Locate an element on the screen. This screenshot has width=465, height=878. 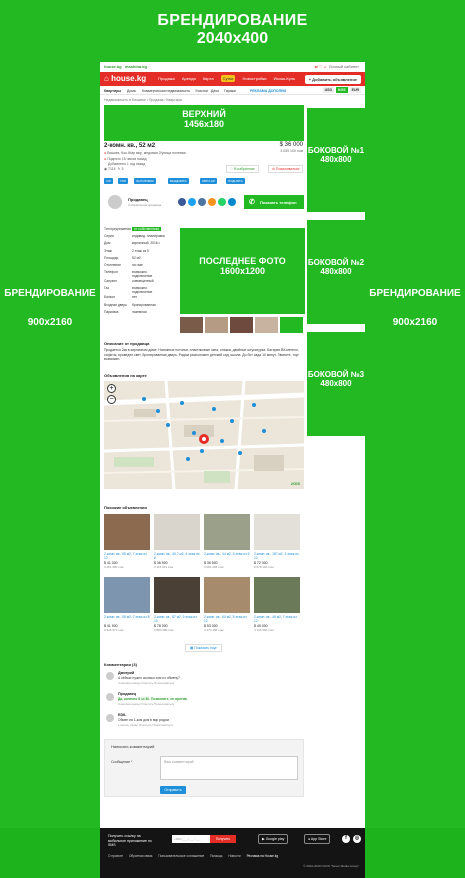
account-link: ⇄ ♡ ♫ Личный кабинет is located at coordinates (336, 66).